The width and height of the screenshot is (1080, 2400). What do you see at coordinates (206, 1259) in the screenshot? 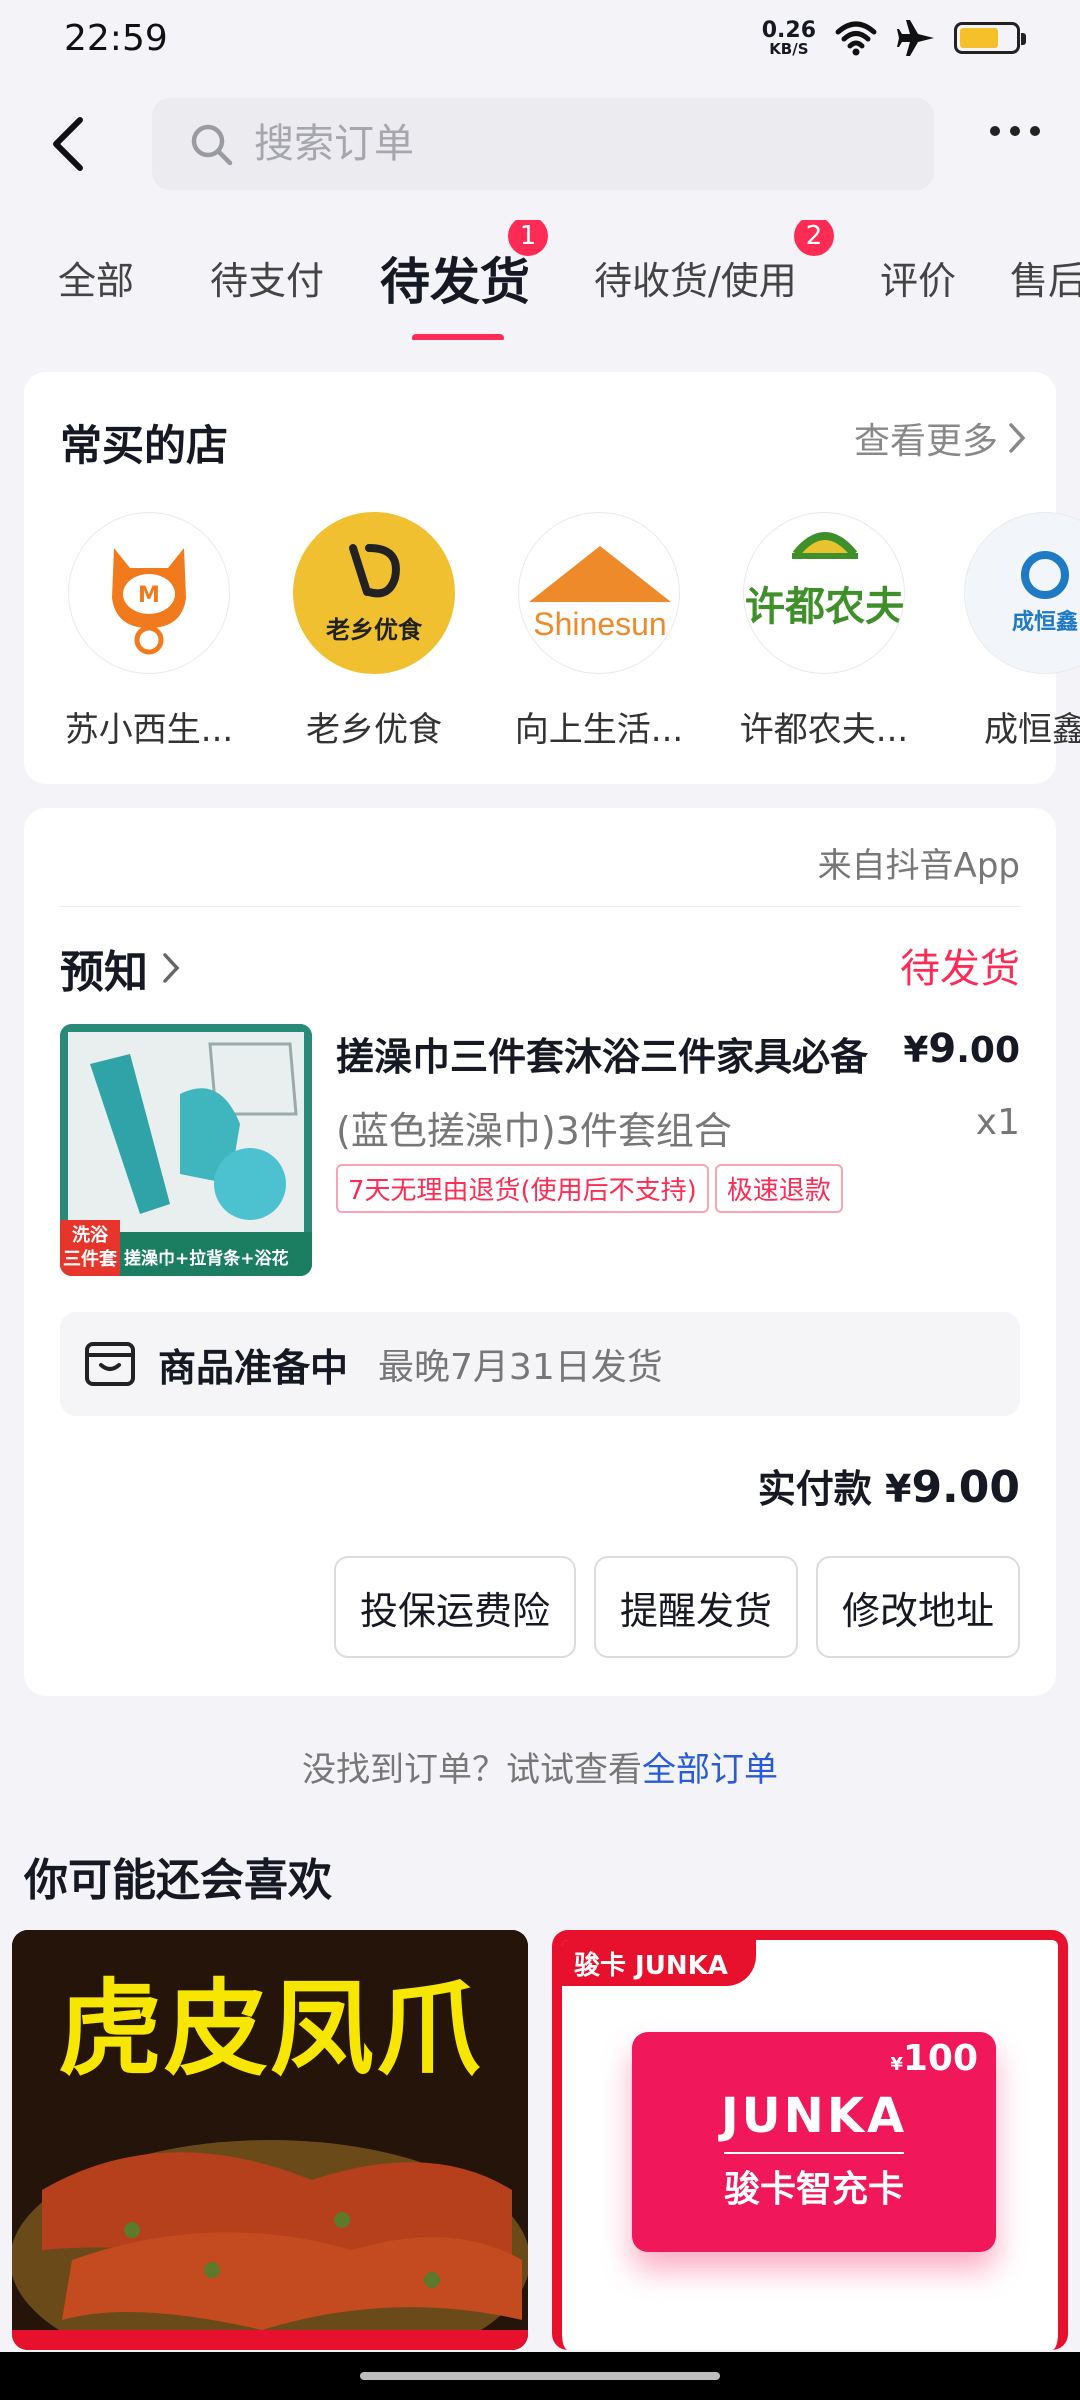
I see `product-image-caption: 搓澡巾+拉背条+浴花` at bounding box center [206, 1259].